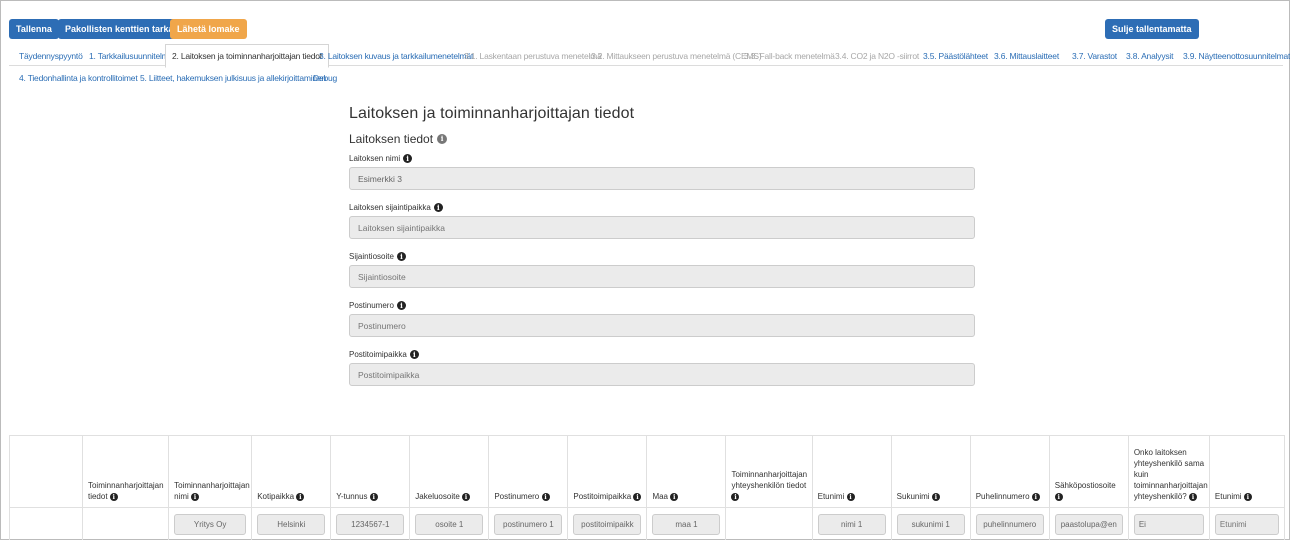 This screenshot has height=540, width=1290. I want to click on close-without-saving-button: Sulje tallentamatta, so click(1152, 29).